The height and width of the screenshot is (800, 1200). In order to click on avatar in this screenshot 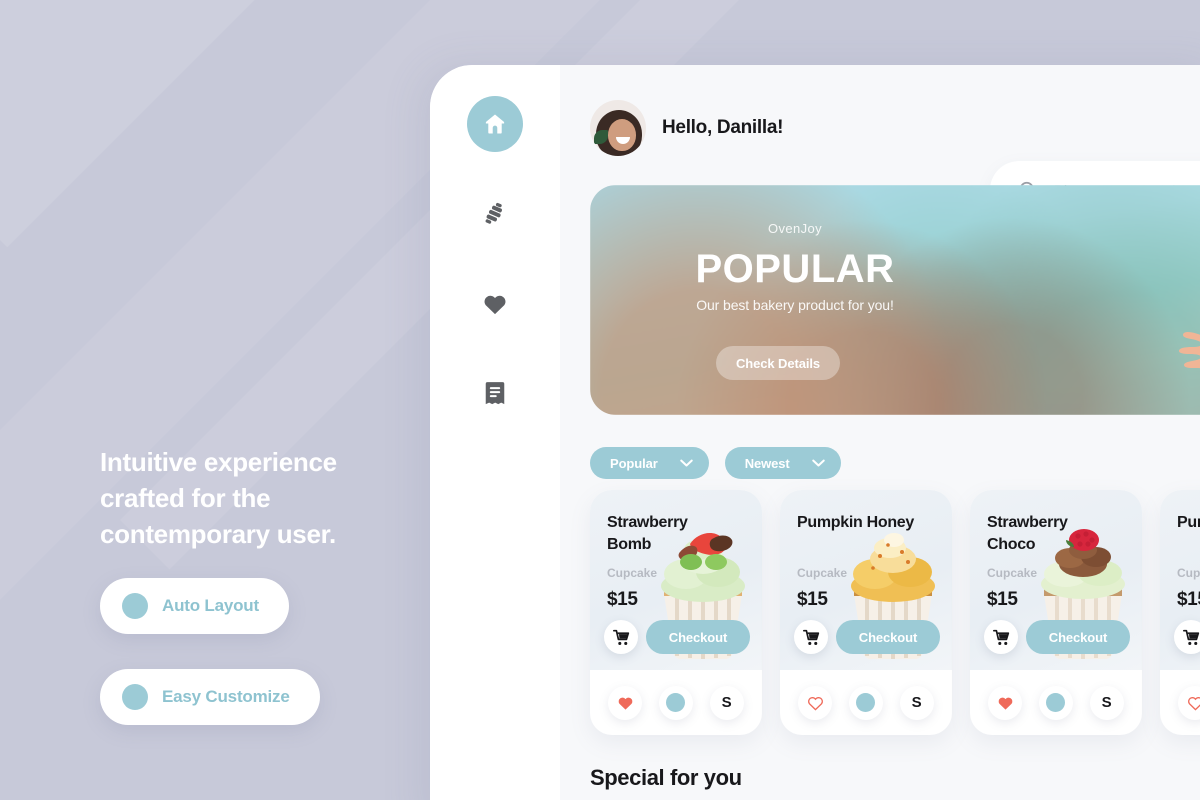, I will do `click(618, 127)`.